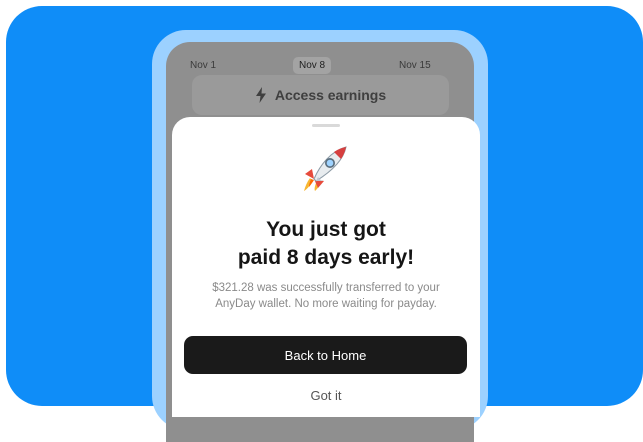  I want to click on date-tab-nov-8-selected: Nov 8, so click(312, 65).